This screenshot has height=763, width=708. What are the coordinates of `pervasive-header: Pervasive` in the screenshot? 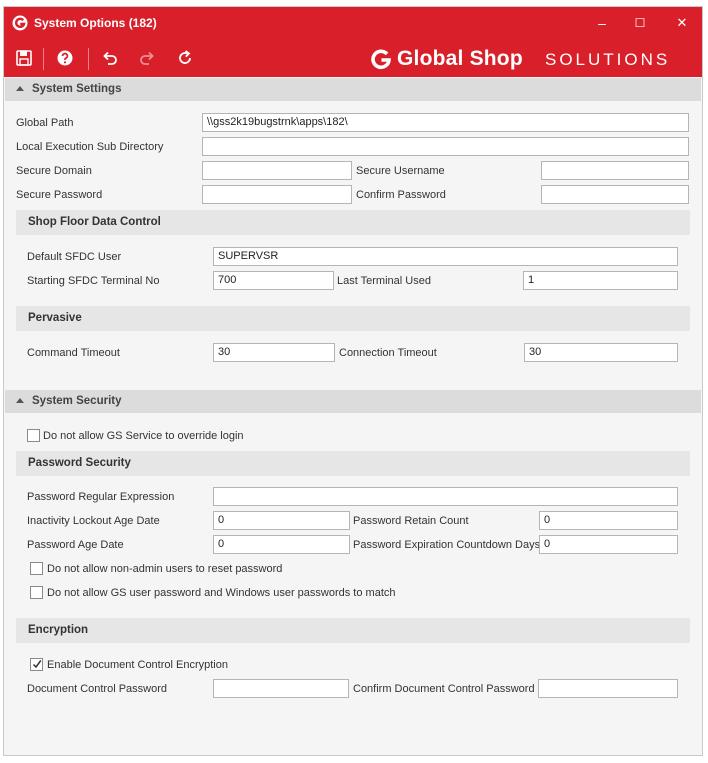 It's located at (353, 318).